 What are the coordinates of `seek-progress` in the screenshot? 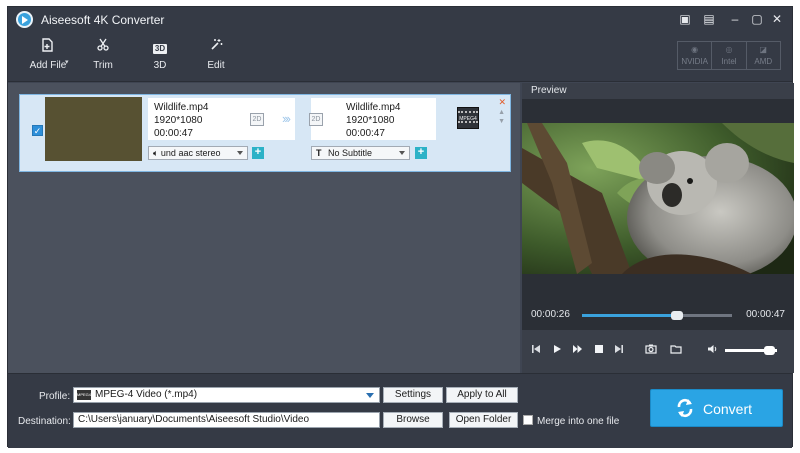 It's located at (629, 315).